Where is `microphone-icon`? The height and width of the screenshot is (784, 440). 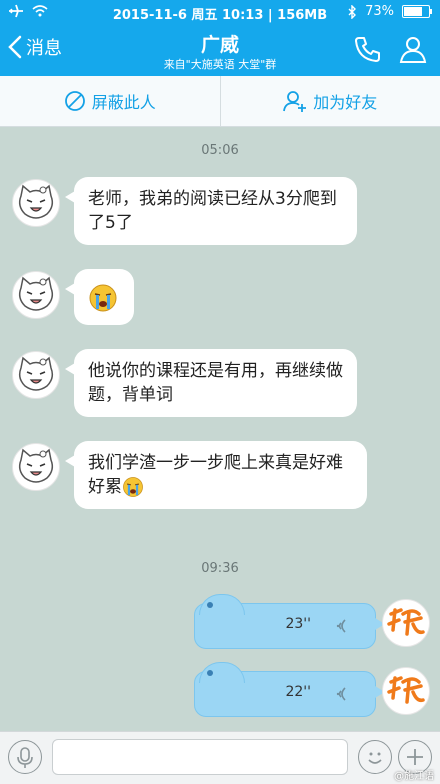
microphone-icon is located at coordinates (25, 757).